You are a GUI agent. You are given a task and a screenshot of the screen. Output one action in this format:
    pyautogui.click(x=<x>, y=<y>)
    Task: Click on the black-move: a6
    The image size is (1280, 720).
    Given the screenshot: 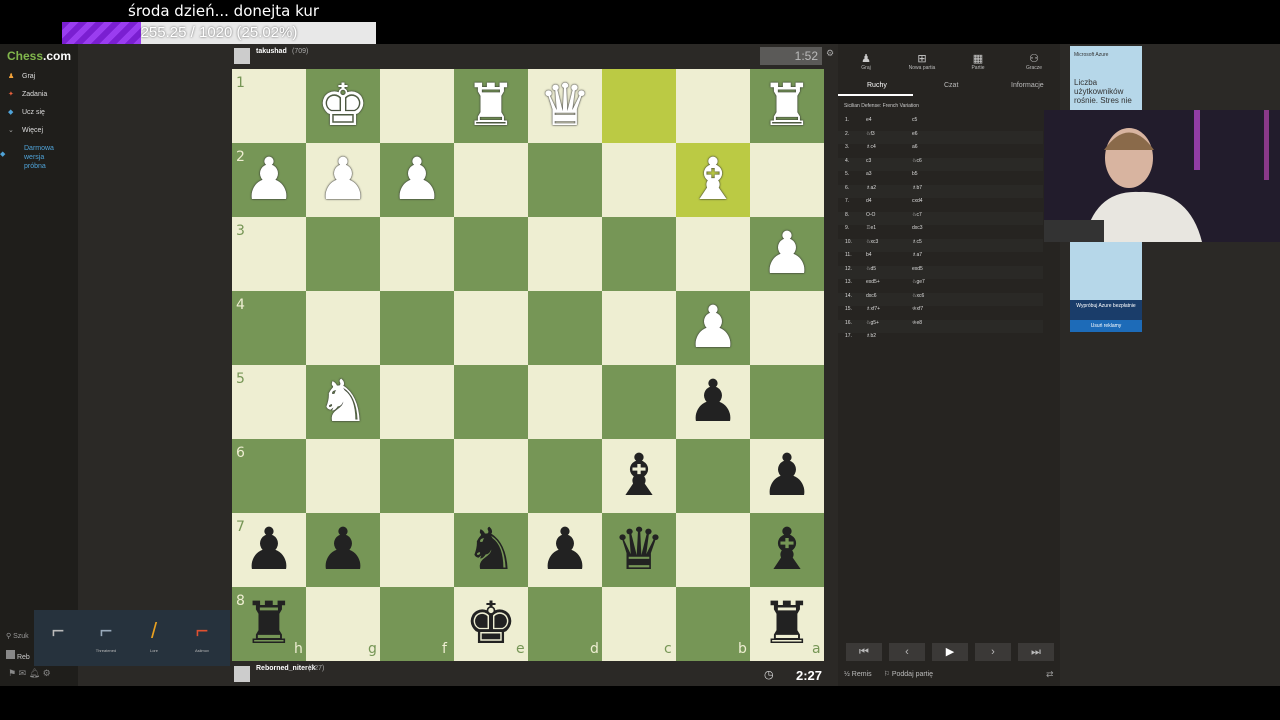 What is the action you would take?
    pyautogui.click(x=915, y=147)
    